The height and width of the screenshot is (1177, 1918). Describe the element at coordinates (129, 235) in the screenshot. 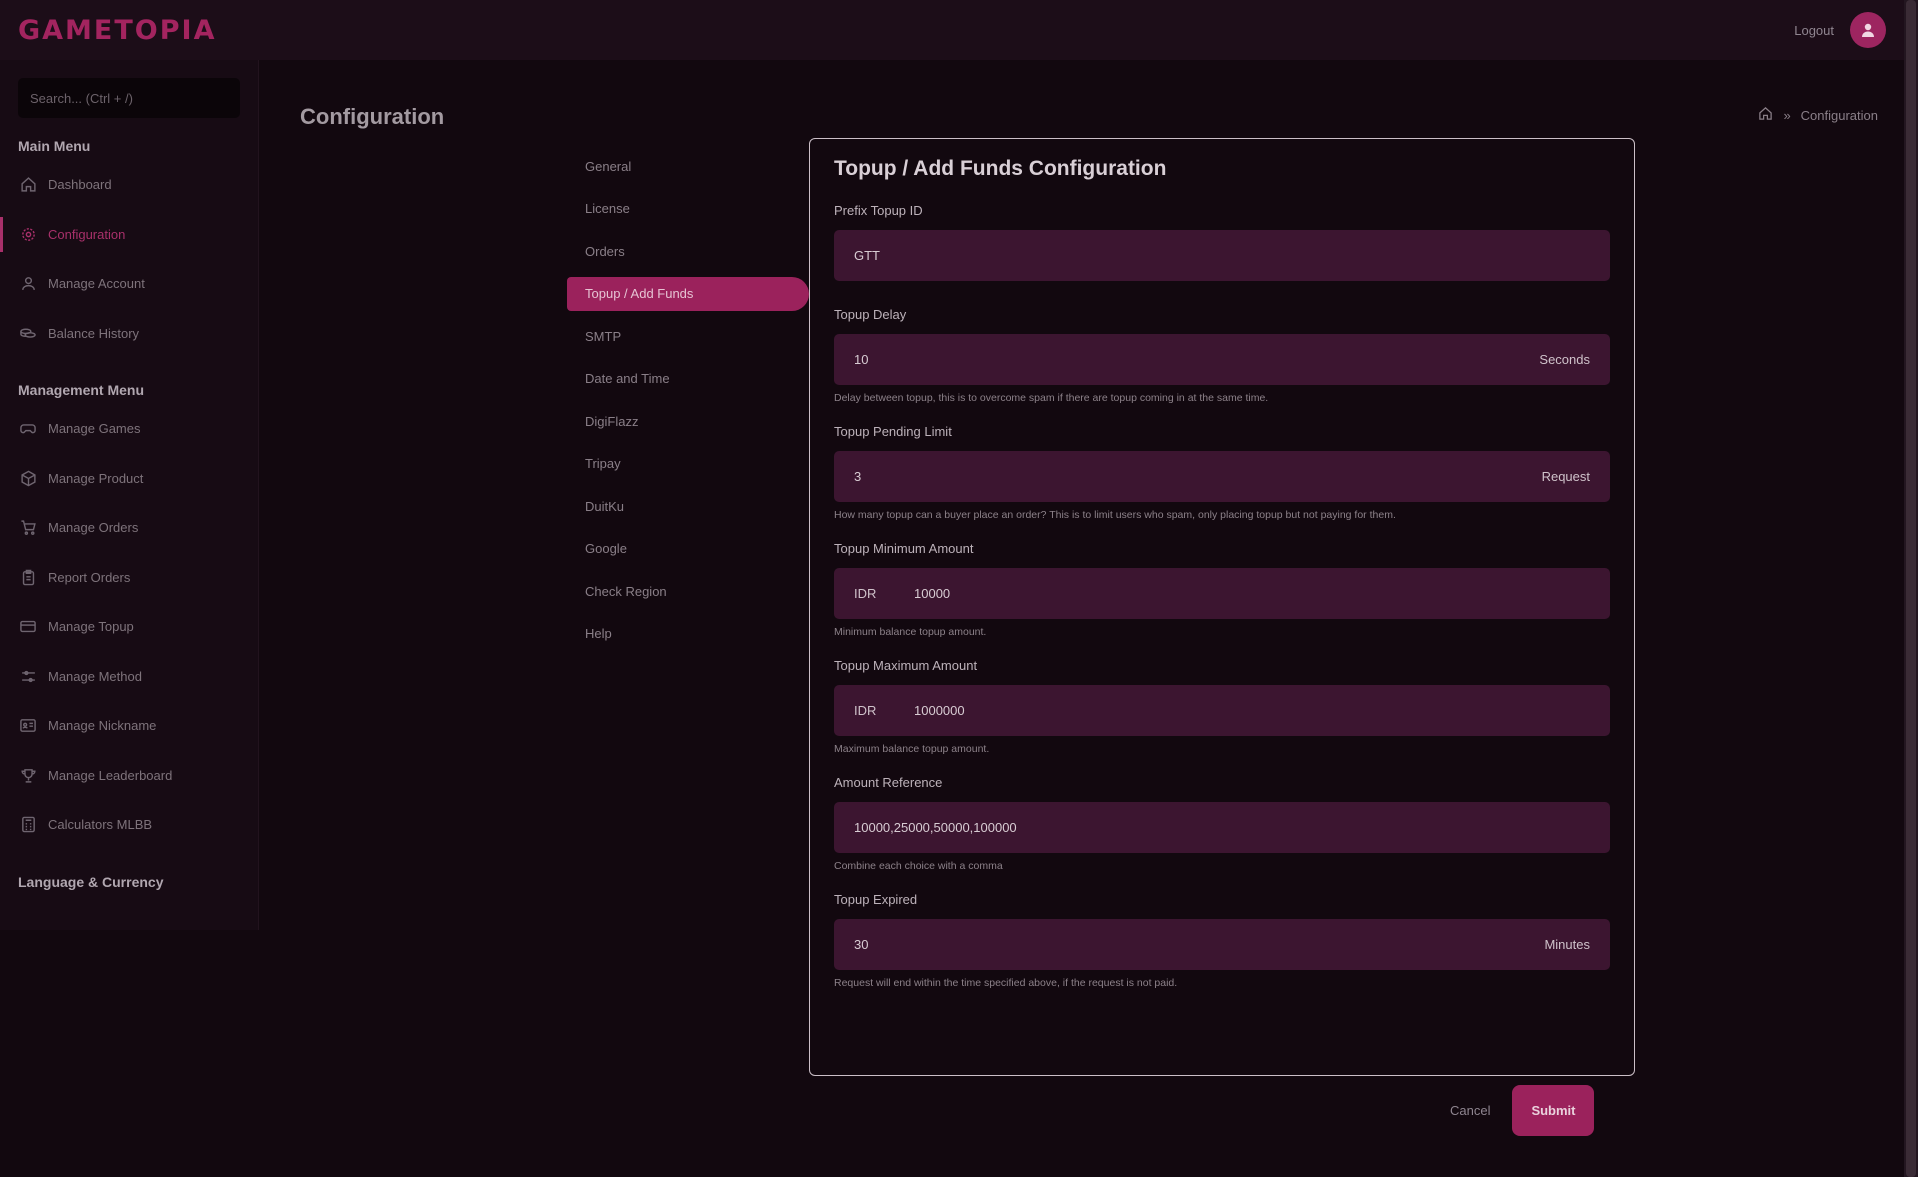

I see `sidebar-item-configuration: Configuration` at that location.